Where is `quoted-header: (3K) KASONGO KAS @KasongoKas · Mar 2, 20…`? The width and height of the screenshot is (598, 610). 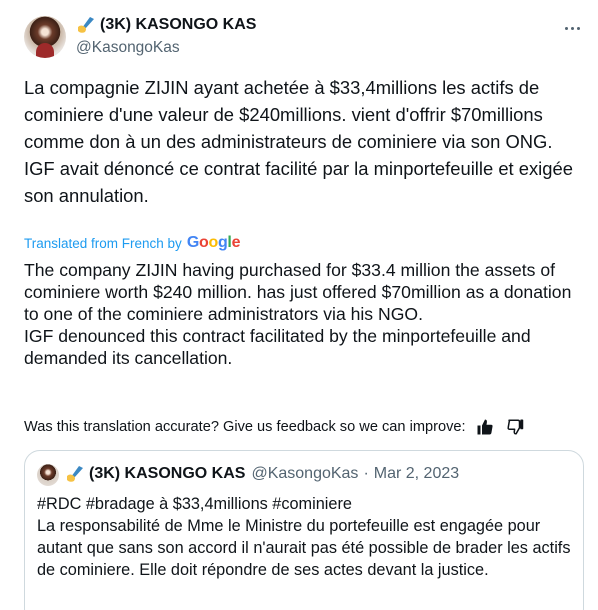
quoted-header: (3K) KASONGO KAS @KasongoKas · Mar 2, 20… is located at coordinates (262, 474).